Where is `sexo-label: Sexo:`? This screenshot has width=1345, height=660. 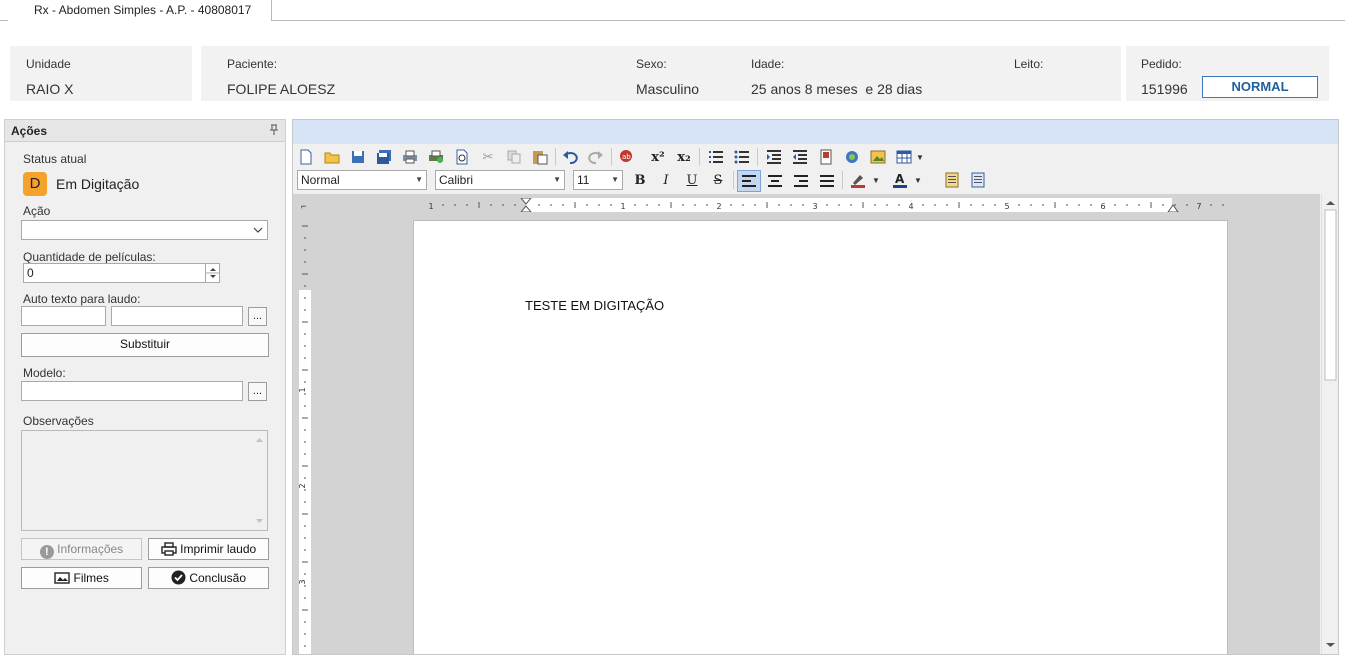
sexo-label: Sexo: is located at coordinates (651, 64).